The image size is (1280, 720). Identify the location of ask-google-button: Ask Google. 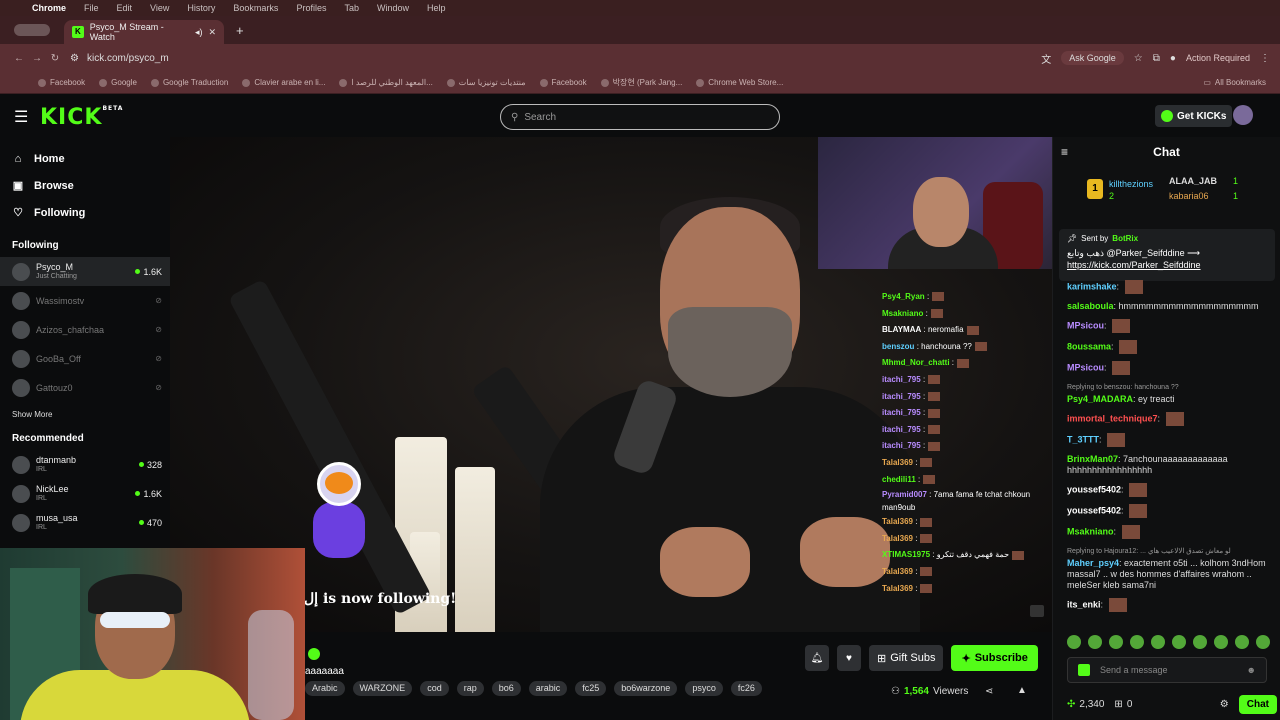
(1092, 58).